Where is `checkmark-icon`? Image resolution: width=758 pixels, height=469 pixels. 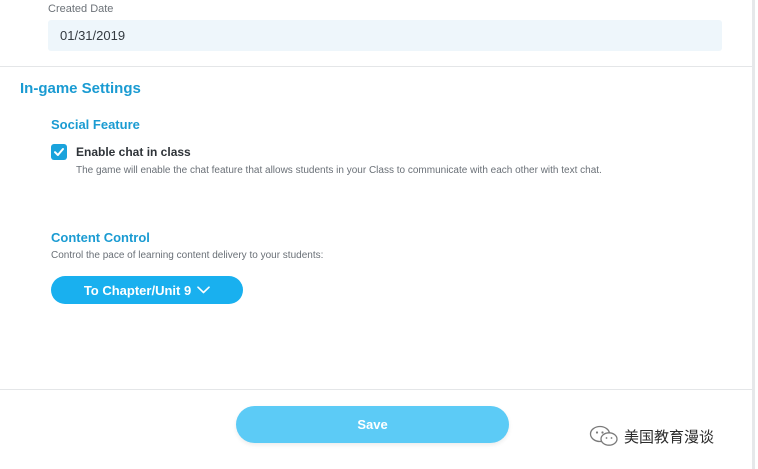 checkmark-icon is located at coordinates (59, 152).